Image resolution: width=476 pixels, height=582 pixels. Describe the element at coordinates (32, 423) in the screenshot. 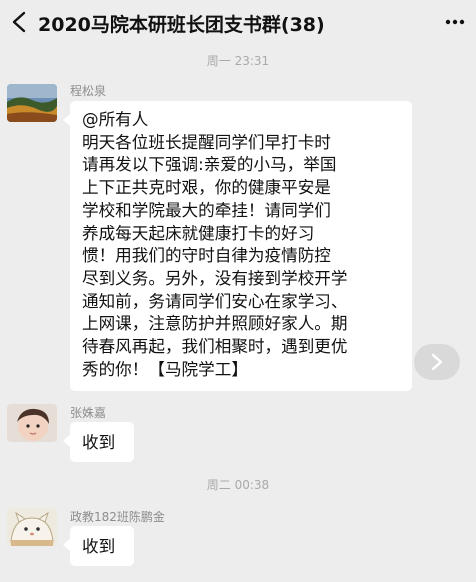

I see `child-photo-avatar` at that location.